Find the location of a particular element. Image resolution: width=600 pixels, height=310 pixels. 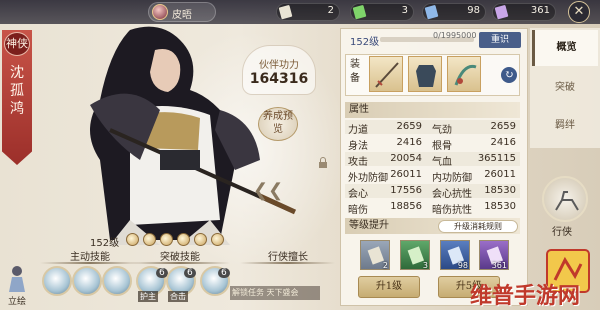

character-level: 152级 is located at coordinates (105, 243).